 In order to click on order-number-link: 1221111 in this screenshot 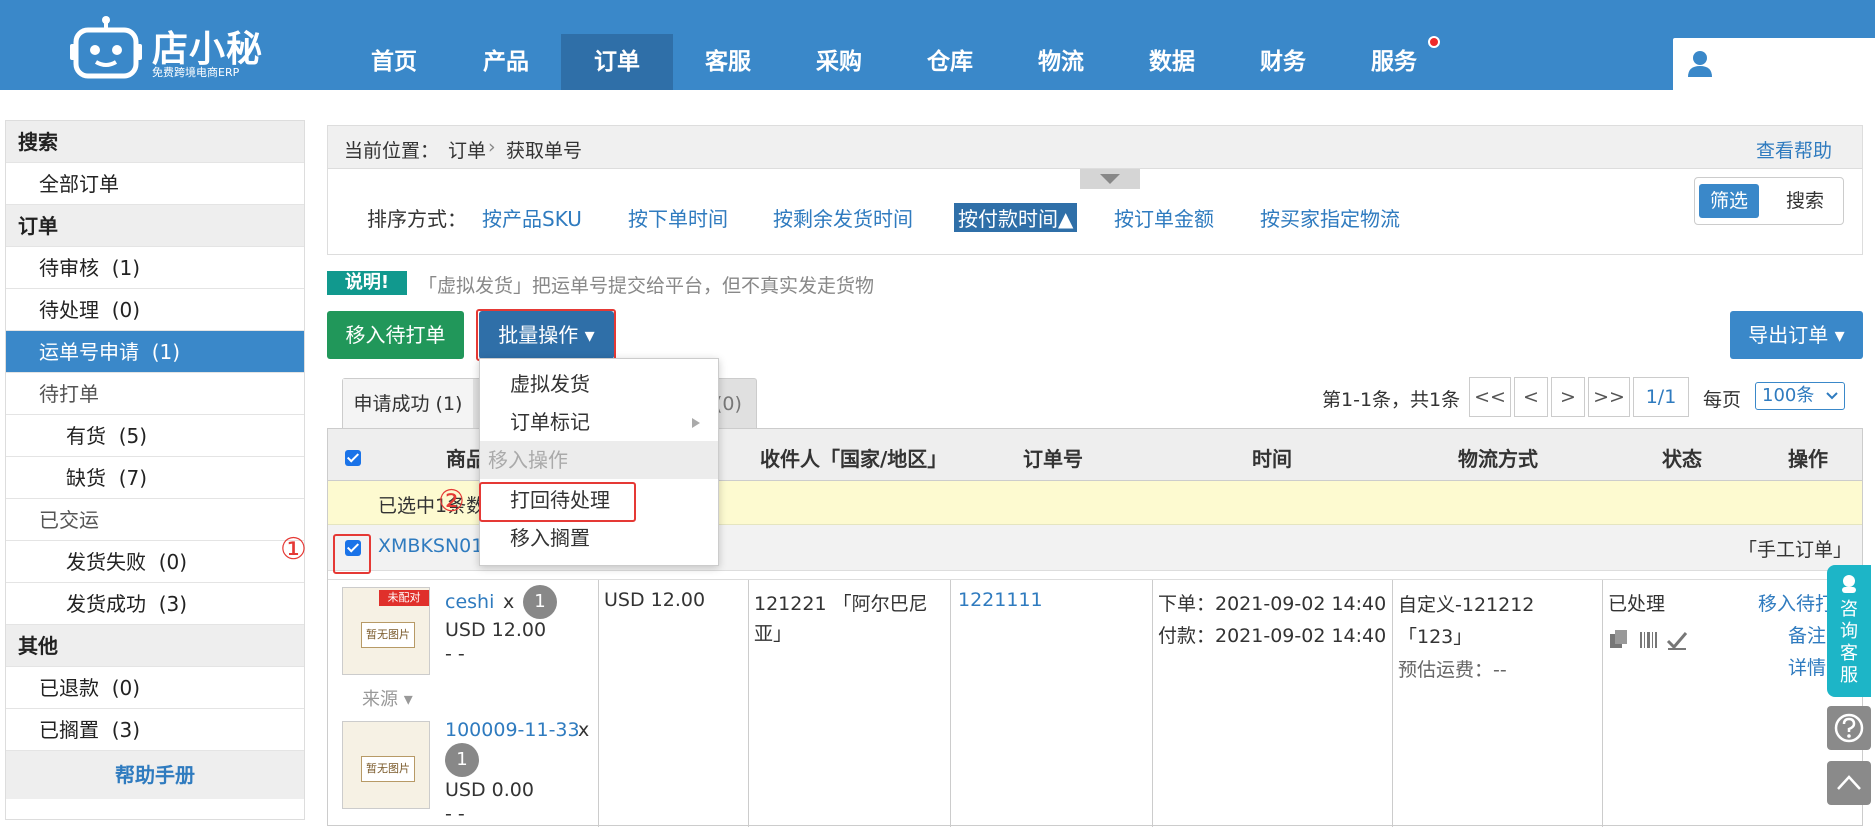, I will do `click(1000, 600)`.